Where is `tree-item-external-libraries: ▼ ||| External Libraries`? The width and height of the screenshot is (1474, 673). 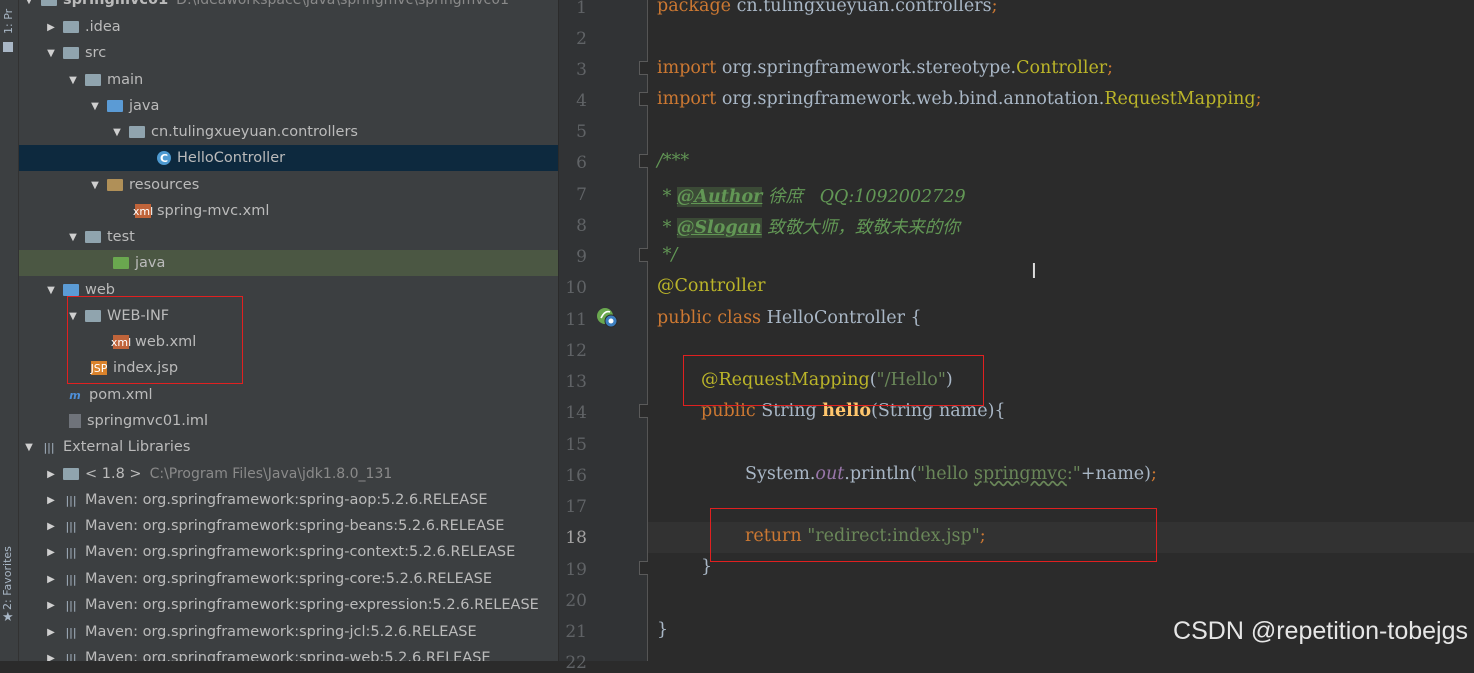 tree-item-external-libraries: ▼ ||| External Libraries is located at coordinates (288, 447).